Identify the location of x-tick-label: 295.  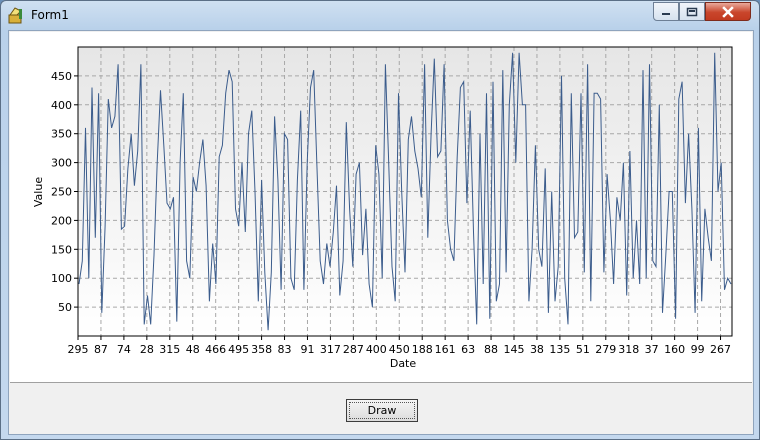
(78, 349).